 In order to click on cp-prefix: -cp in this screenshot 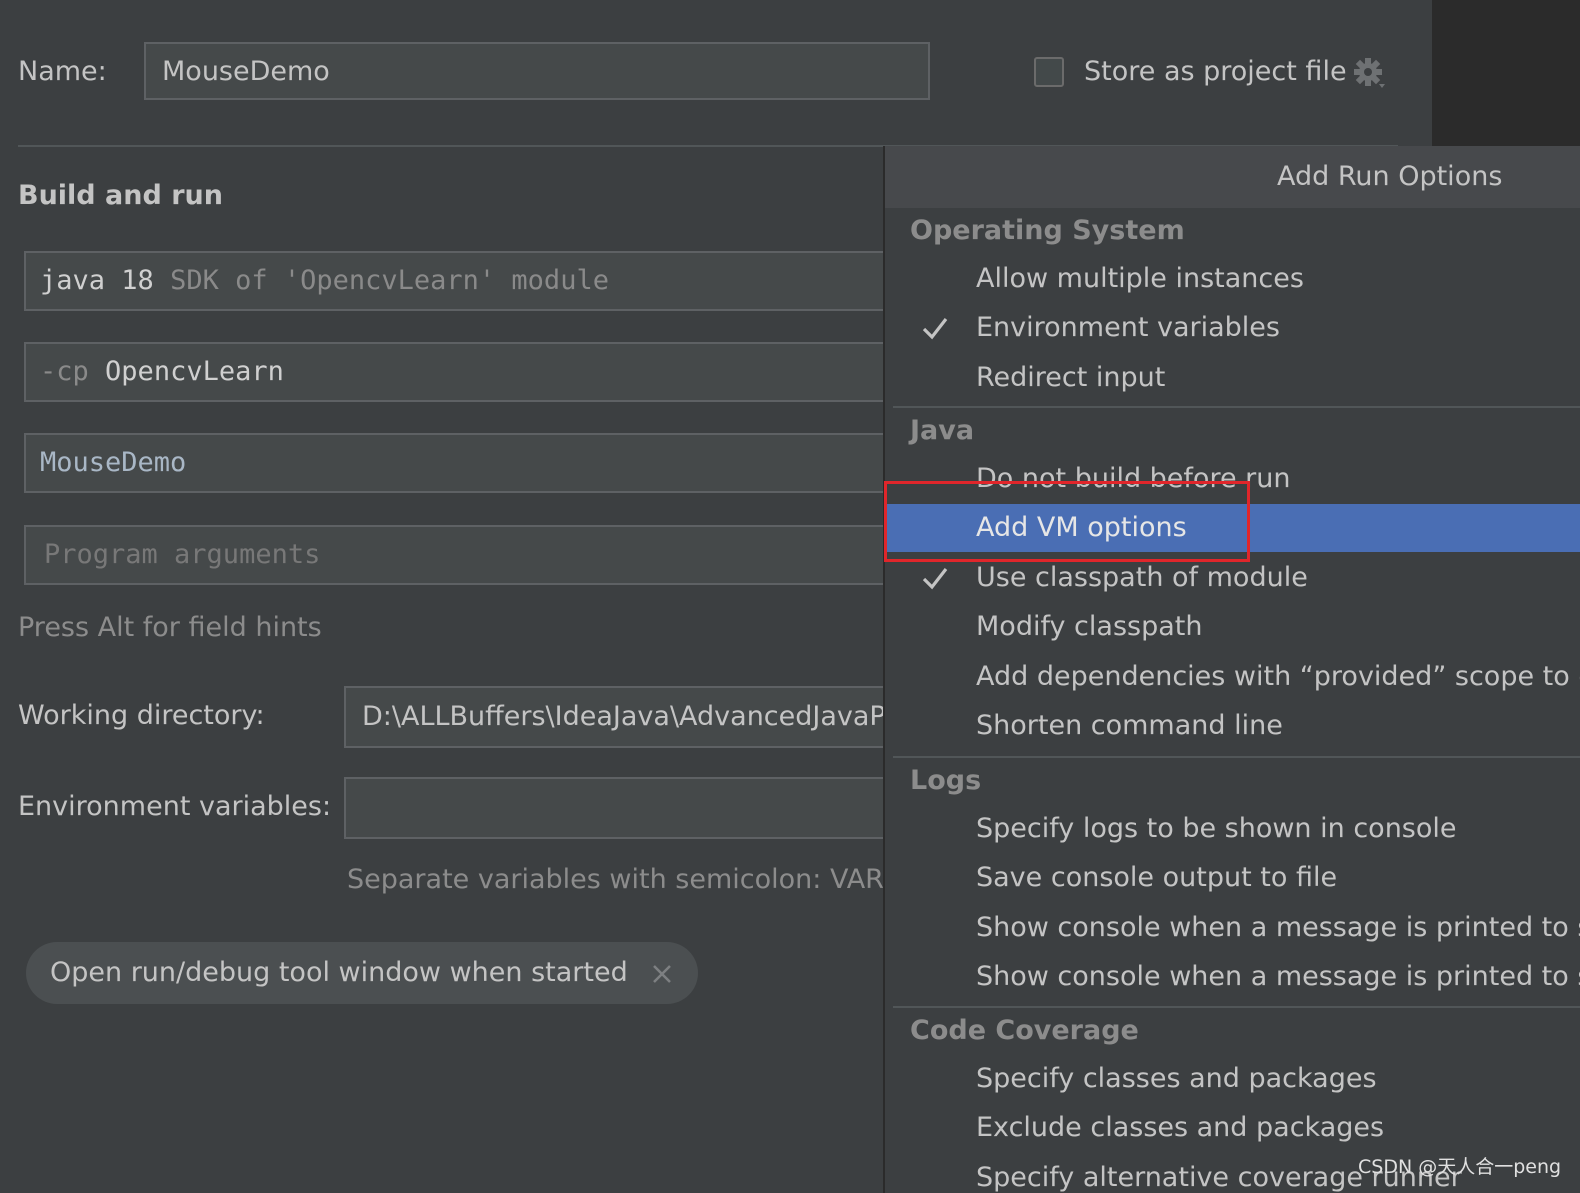, I will do `click(64, 371)`.